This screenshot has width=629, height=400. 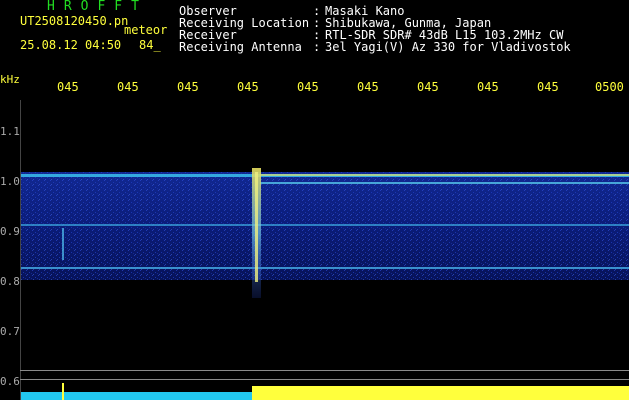 I want to click on carrier-line-lower, so click(x=325, y=268).